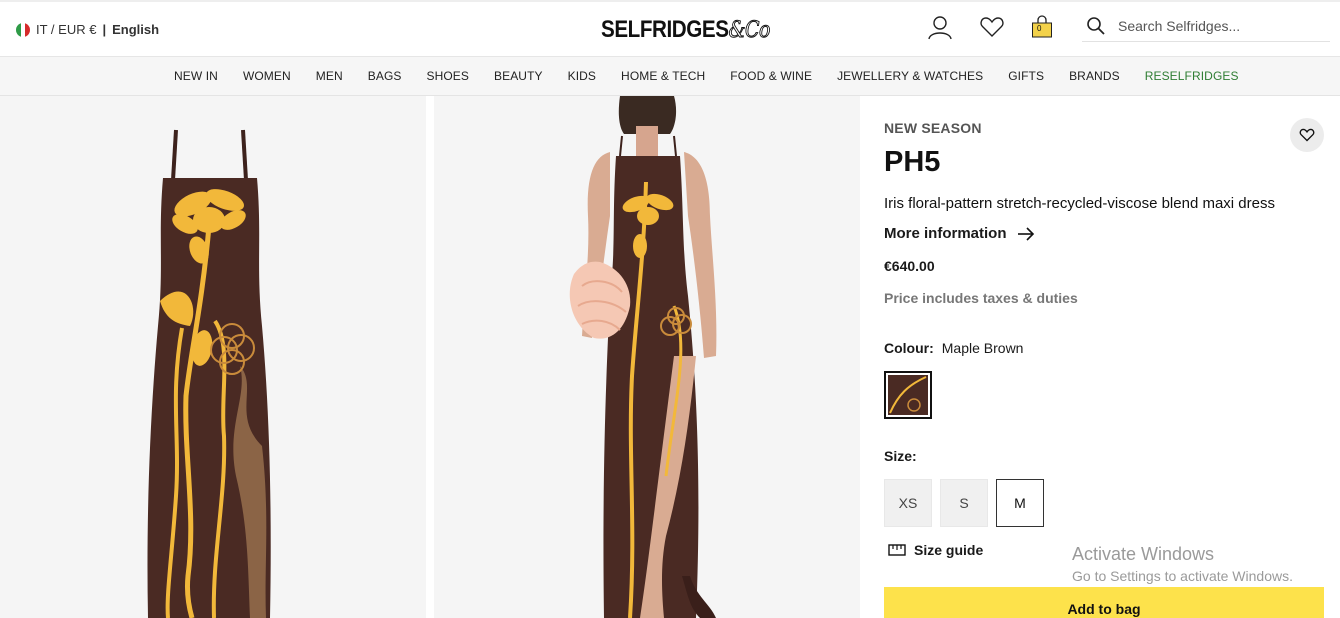 The image size is (1340, 618). What do you see at coordinates (329, 76) in the screenshot?
I see `nav-item-men: MEN` at bounding box center [329, 76].